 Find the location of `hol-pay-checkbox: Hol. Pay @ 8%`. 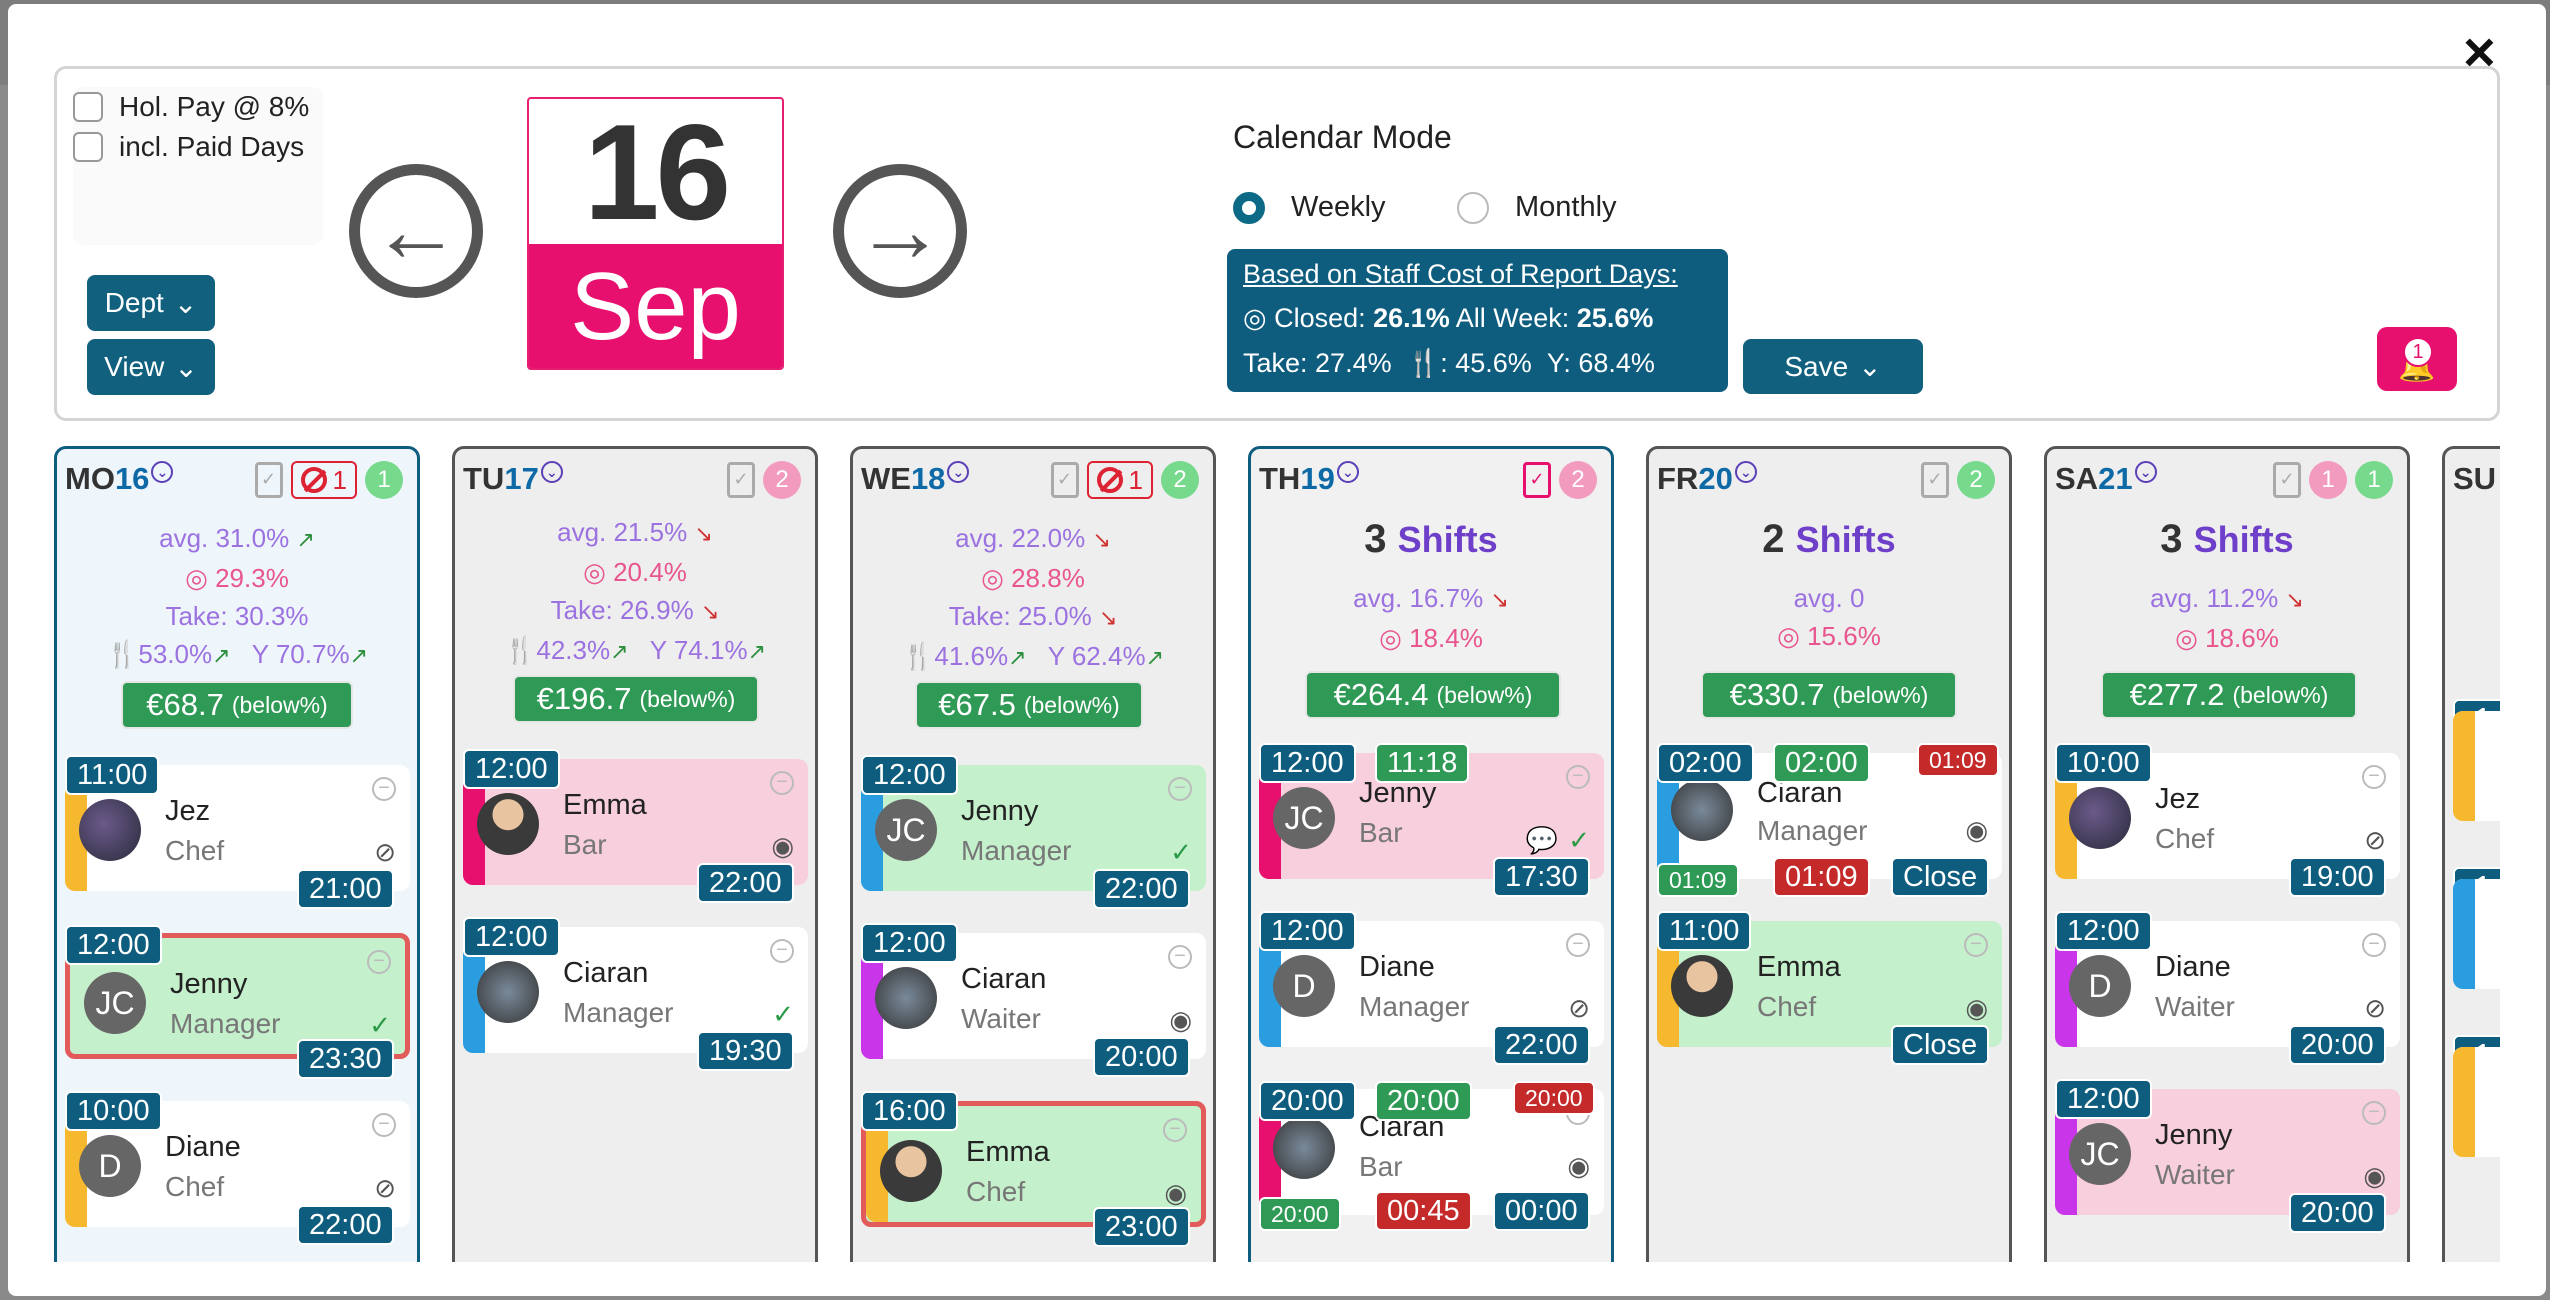

hol-pay-checkbox: Hol. Pay @ 8% is located at coordinates (198, 107).